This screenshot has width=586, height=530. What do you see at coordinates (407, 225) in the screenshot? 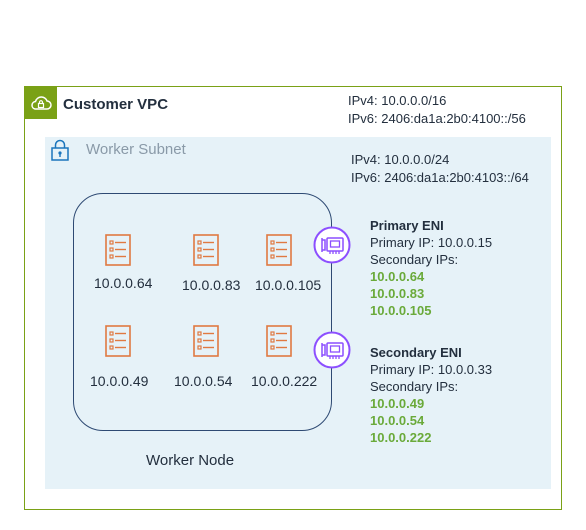
I see `eni-title: Primary ENI` at bounding box center [407, 225].